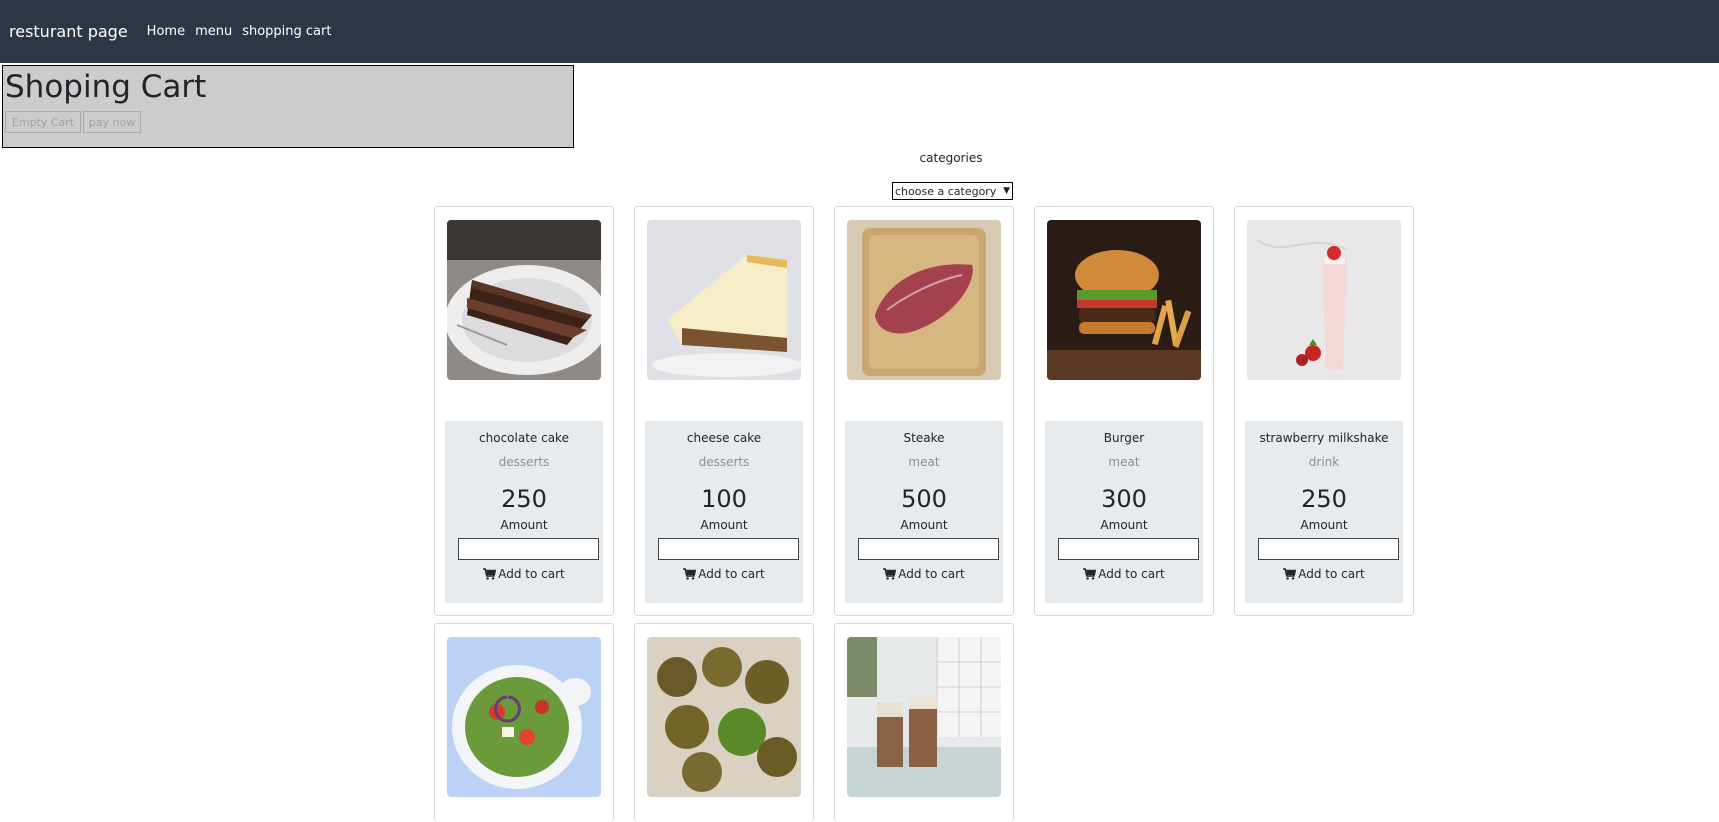  Describe the element at coordinates (112, 122) in the screenshot. I see `pay-now-button: pay now` at that location.